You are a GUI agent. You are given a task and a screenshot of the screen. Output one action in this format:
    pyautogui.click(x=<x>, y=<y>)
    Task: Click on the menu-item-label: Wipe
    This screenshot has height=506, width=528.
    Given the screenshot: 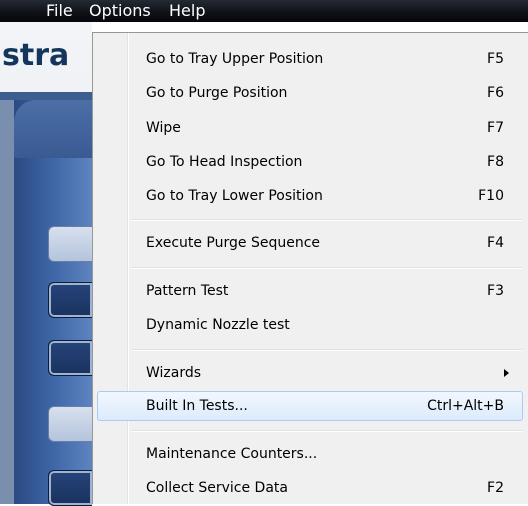 What is the action you would take?
    pyautogui.click(x=163, y=128)
    